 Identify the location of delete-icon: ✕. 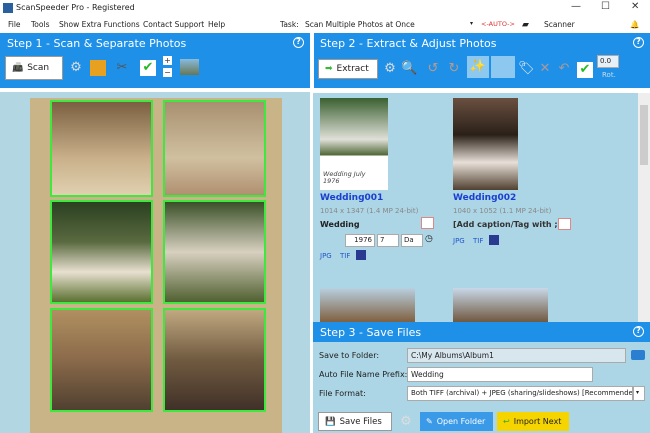
(545, 69).